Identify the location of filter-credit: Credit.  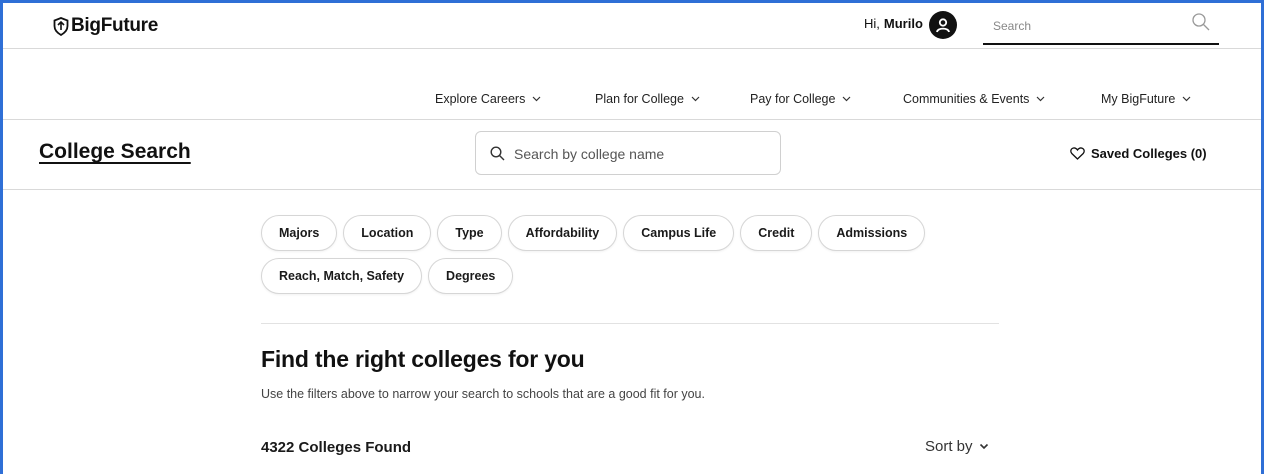
(776, 233).